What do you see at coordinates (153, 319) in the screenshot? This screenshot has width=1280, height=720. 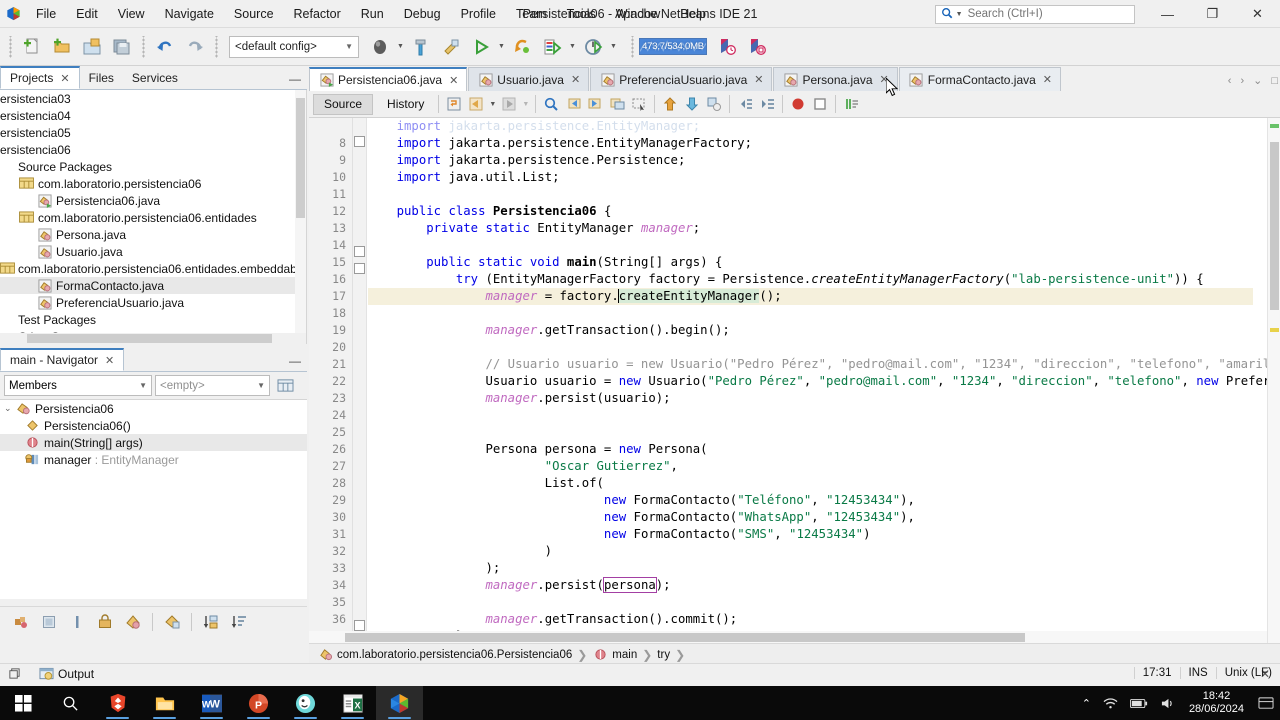 I see `tree-item: Test Packages` at bounding box center [153, 319].